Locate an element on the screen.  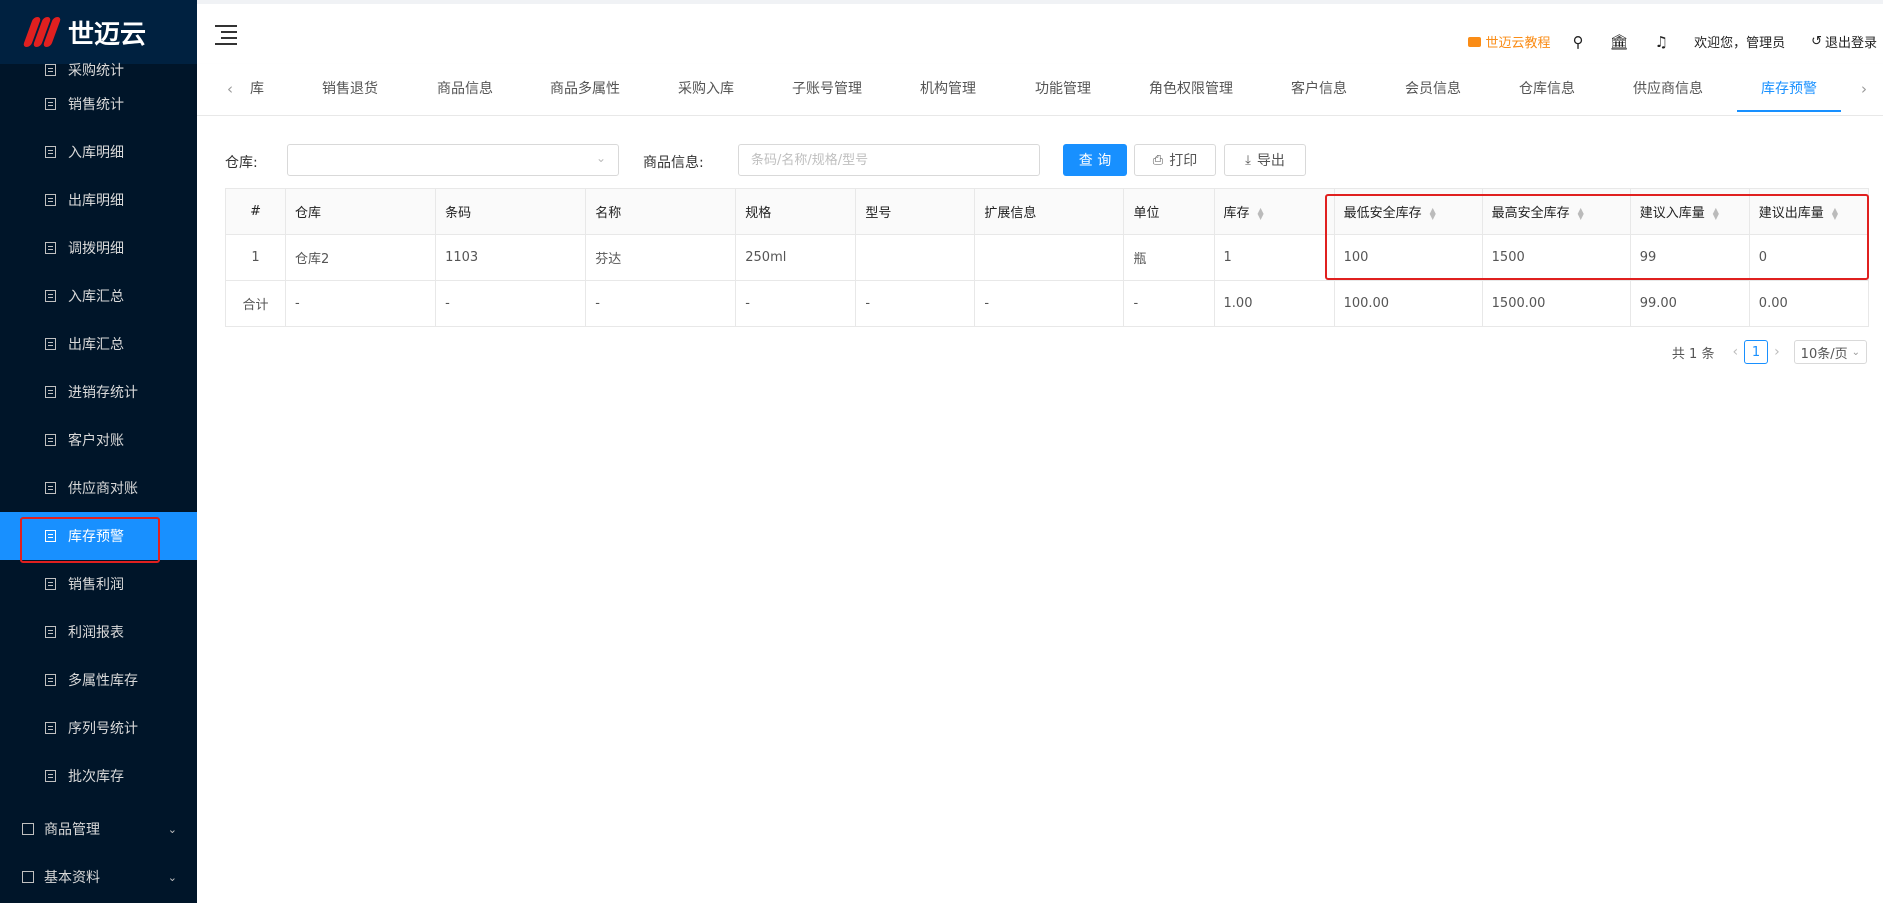
sidebar-item-partial: 采购统计 is located at coordinates (98, 70).